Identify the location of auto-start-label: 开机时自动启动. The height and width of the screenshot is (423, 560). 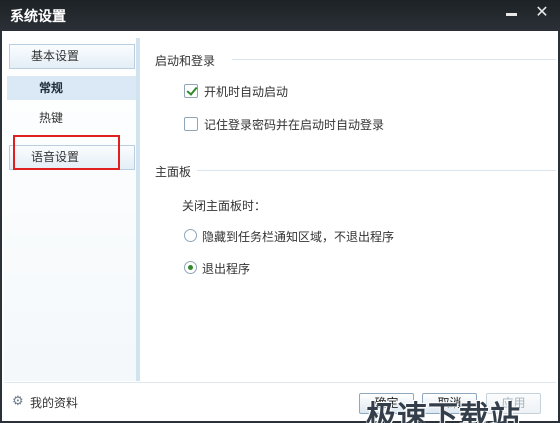
(246, 92).